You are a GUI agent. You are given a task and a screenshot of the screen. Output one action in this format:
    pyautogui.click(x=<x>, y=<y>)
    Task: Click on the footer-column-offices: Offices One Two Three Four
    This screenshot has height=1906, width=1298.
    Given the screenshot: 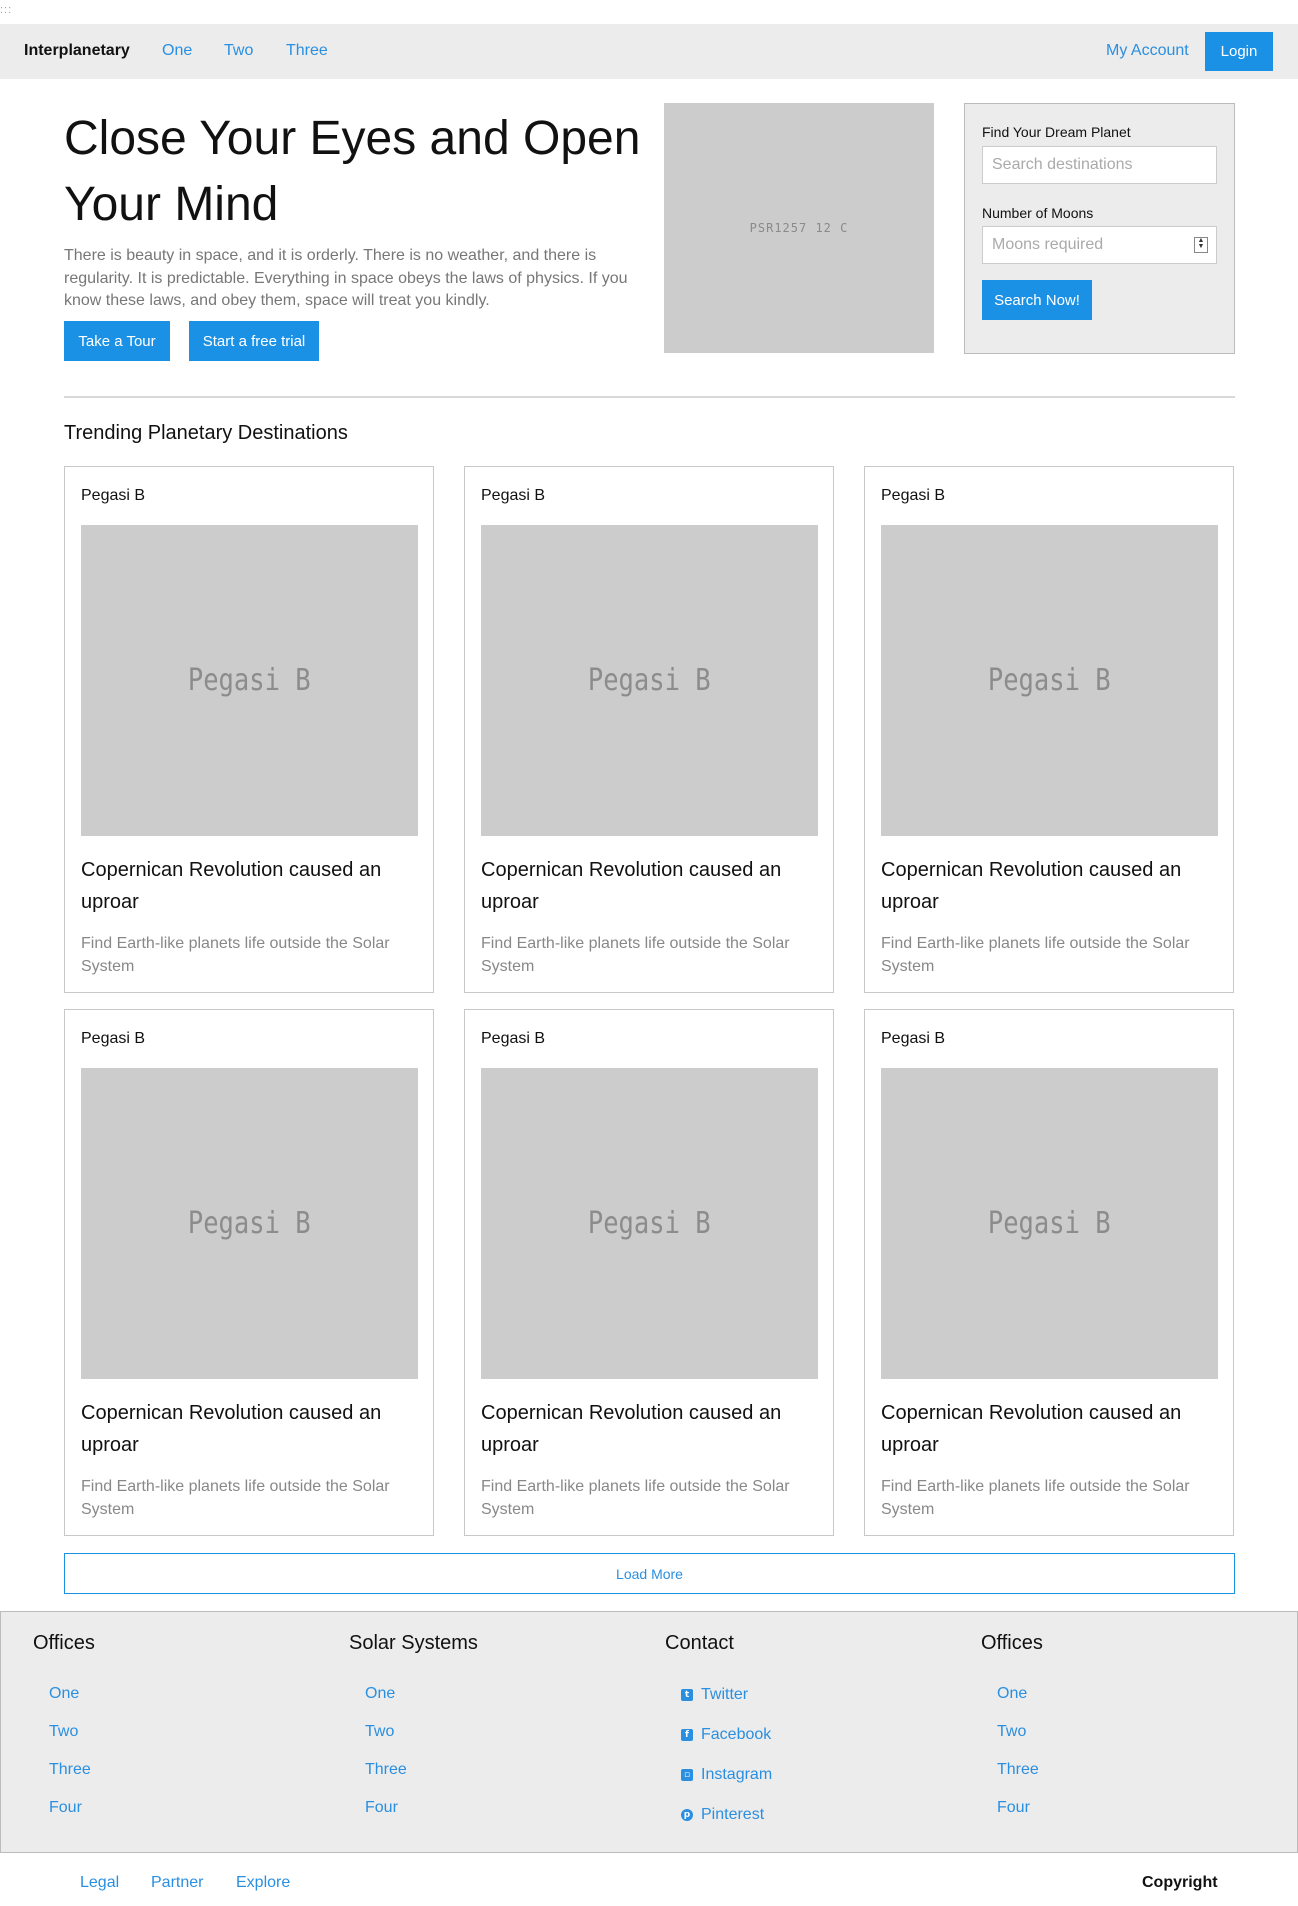 What is the action you would take?
    pyautogui.click(x=183, y=1729)
    